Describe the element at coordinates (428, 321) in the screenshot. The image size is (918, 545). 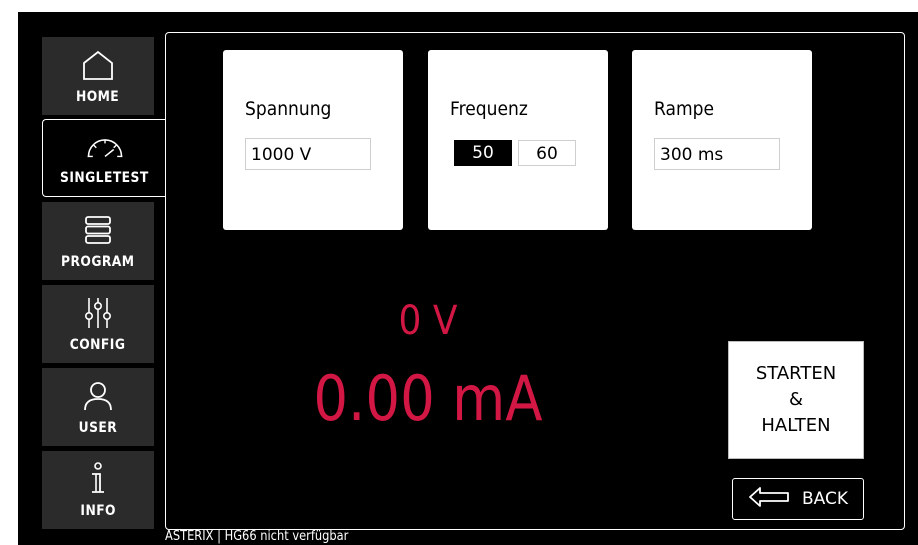
I see `voltage-readout: 0 V` at that location.